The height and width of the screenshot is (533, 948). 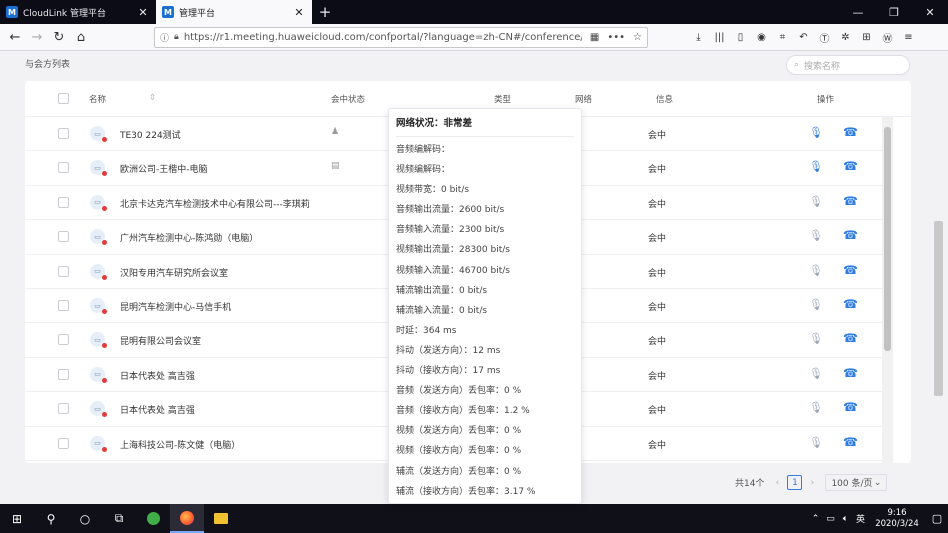 I want to click on table-scrollbar-thumb, so click(x=887, y=239).